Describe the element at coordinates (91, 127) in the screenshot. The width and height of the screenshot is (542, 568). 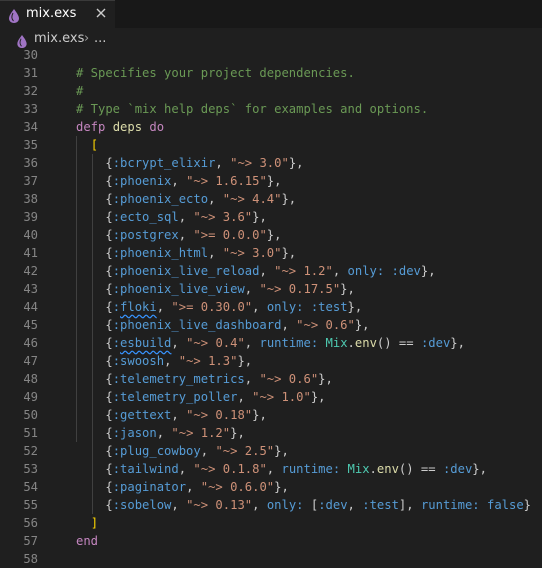
I see `code-token: defp` at that location.